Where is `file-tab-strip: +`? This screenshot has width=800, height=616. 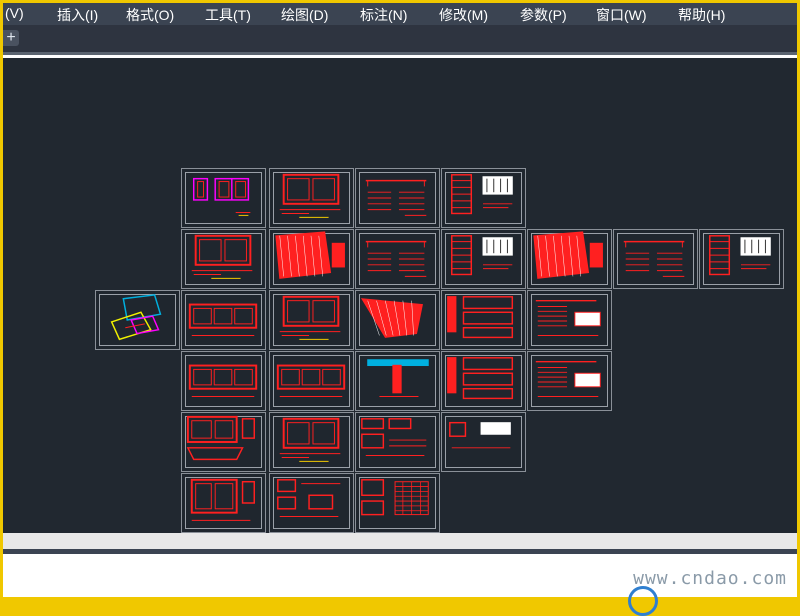
file-tab-strip: + is located at coordinates (400, 40).